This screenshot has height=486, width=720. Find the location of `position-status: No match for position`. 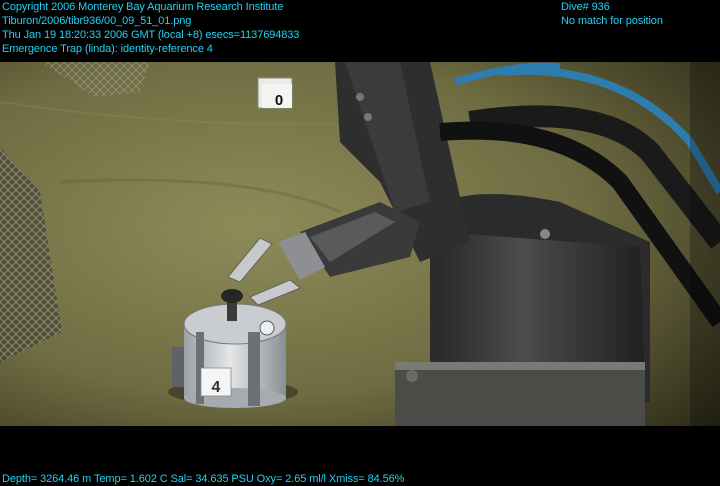

position-status: No match for position is located at coordinates (612, 21).